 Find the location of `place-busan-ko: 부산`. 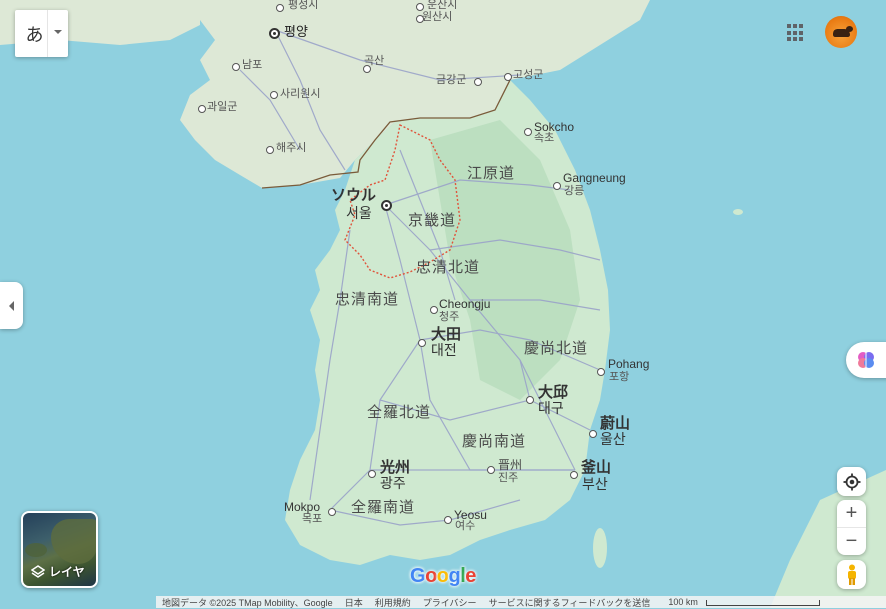

place-busan-ko: 부산 is located at coordinates (595, 484).